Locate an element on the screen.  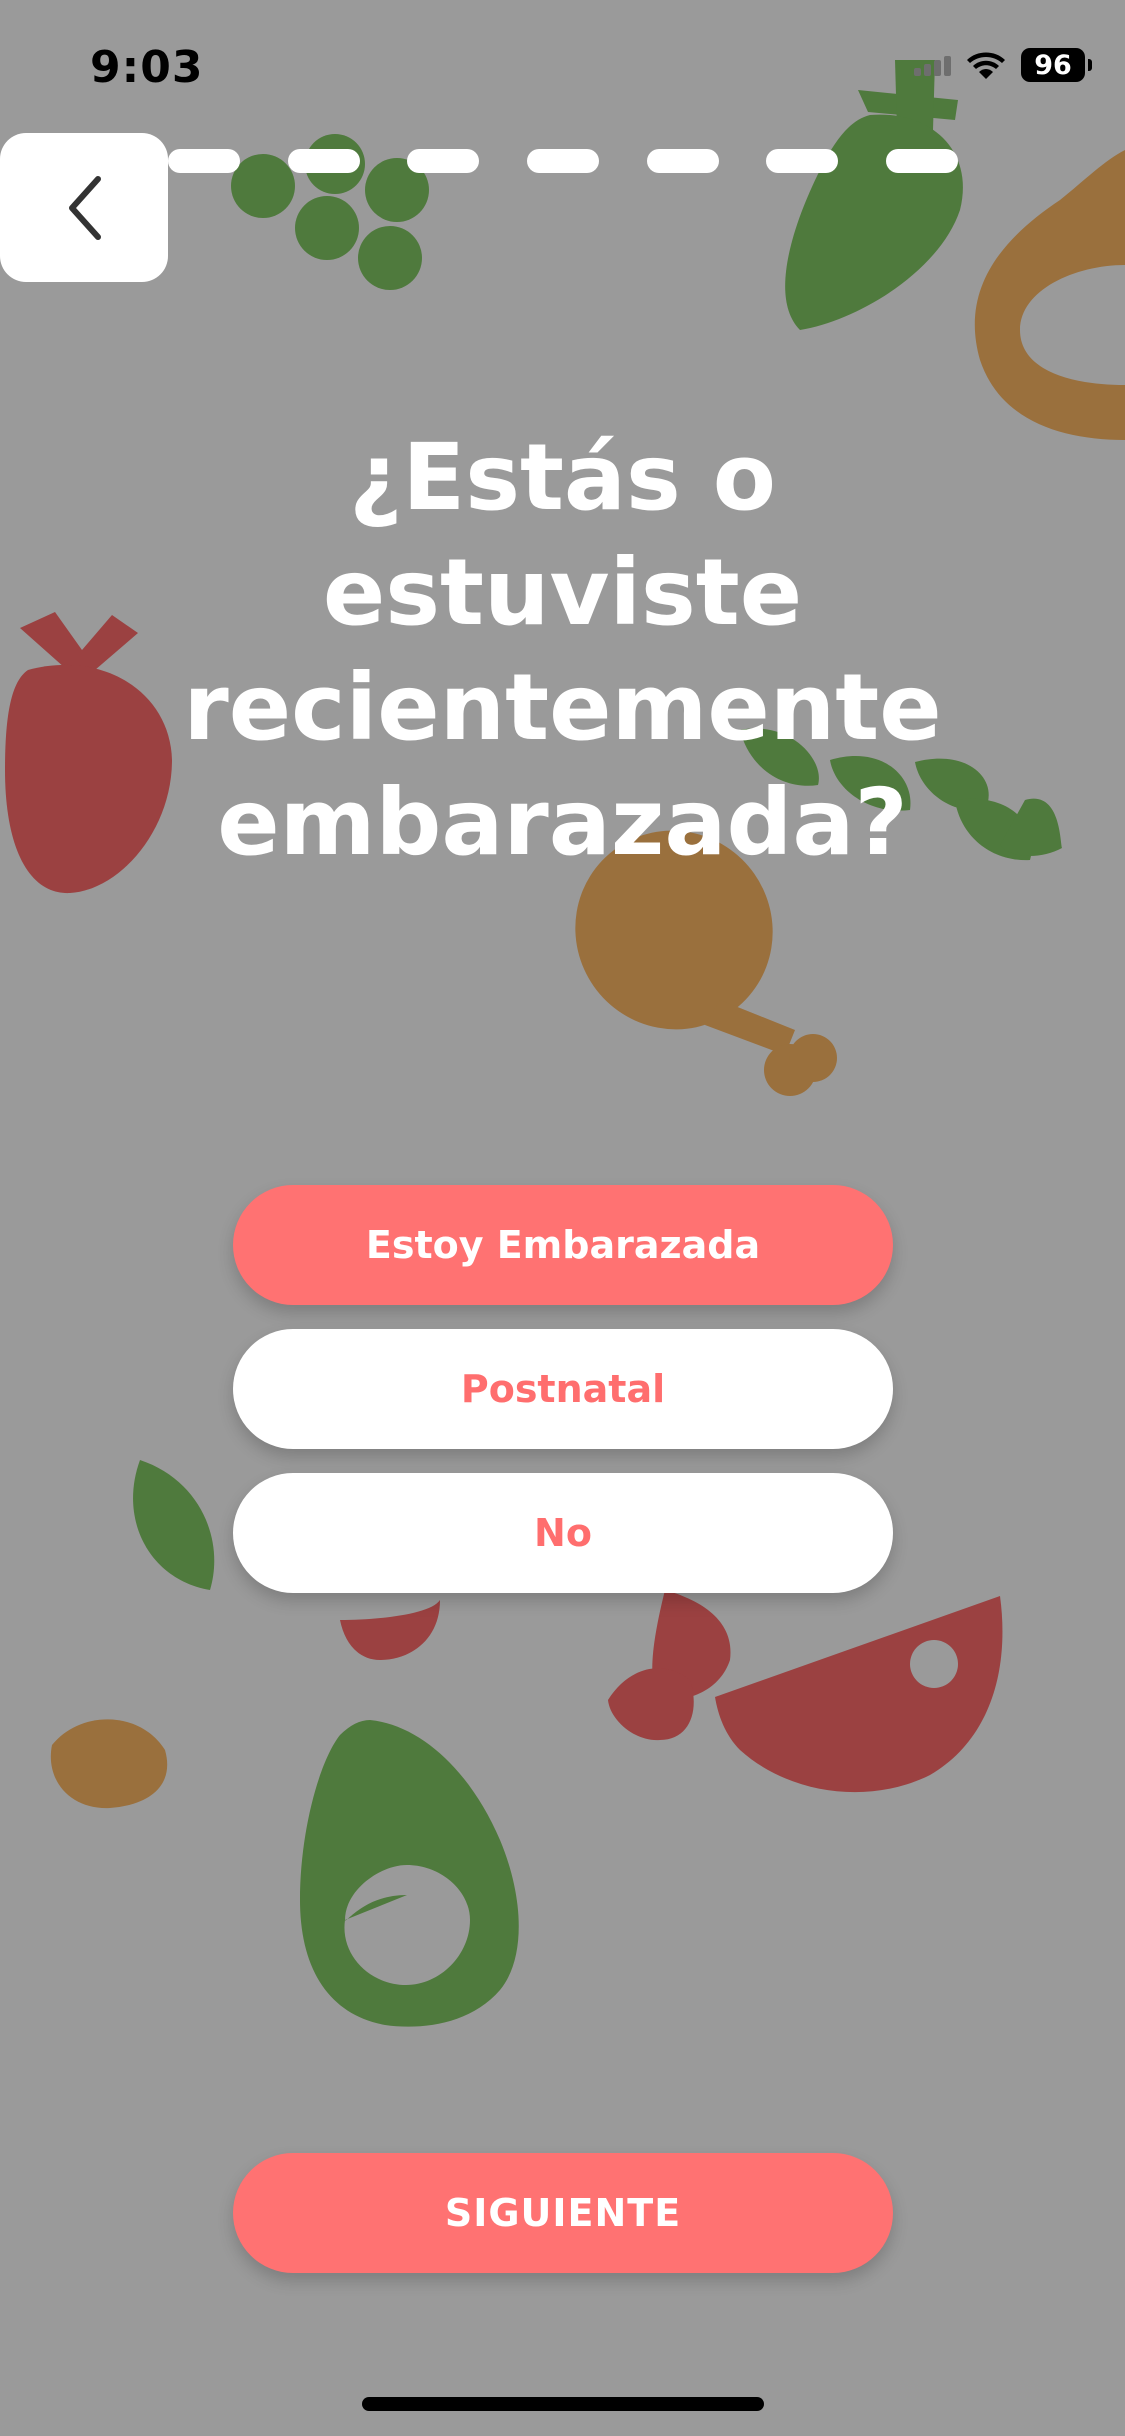
option-postnatal: Postnatal is located at coordinates (563, 1389).